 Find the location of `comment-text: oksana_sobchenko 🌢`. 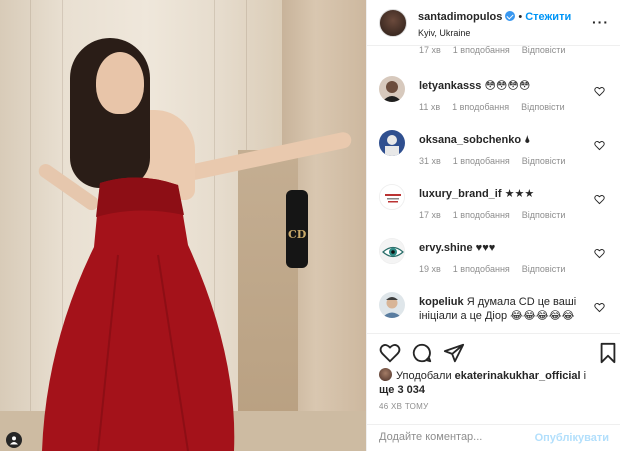

comment-text: oksana_sobchenko 🌢 is located at coordinates (504, 140).